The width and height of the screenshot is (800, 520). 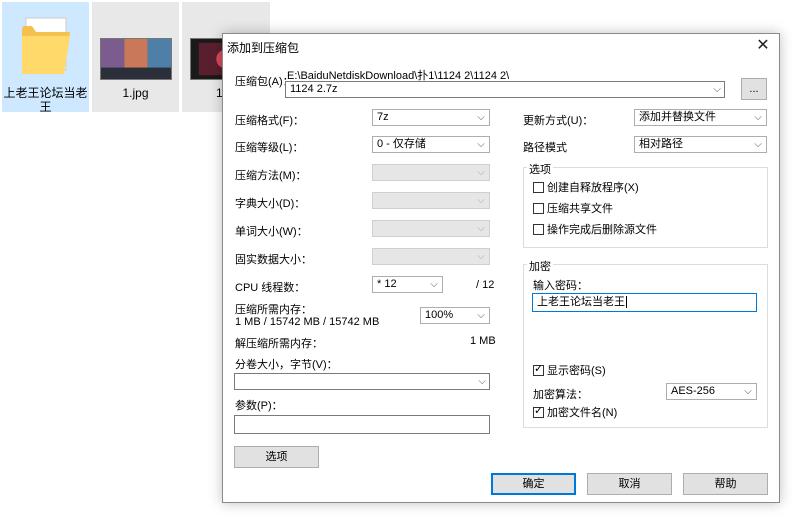 I want to click on update-mode-label: 更新方式(U)：, so click(x=558, y=121).